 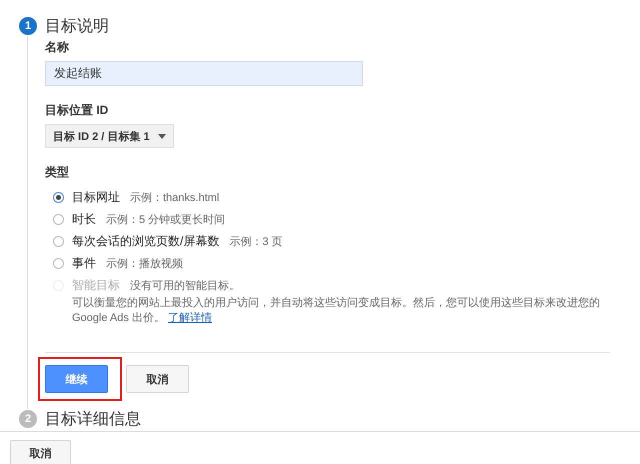 What do you see at coordinates (93, 420) in the screenshot?
I see `step-title: 目标详细信息` at bounding box center [93, 420].